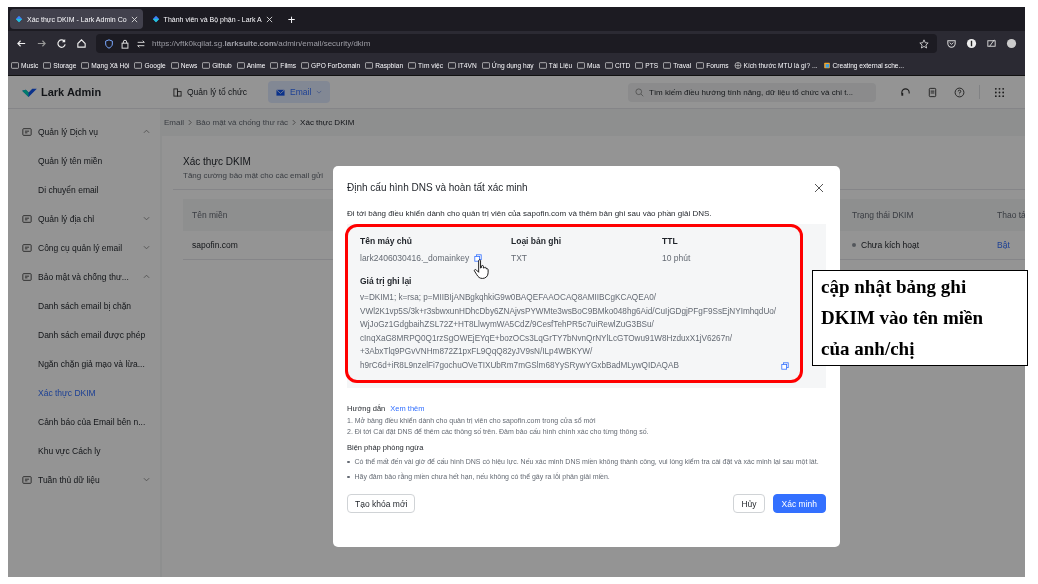  Describe the element at coordinates (242, 122) in the screenshot. I see `breadcrumb-link: Bảo mật và chống thư rác` at that location.